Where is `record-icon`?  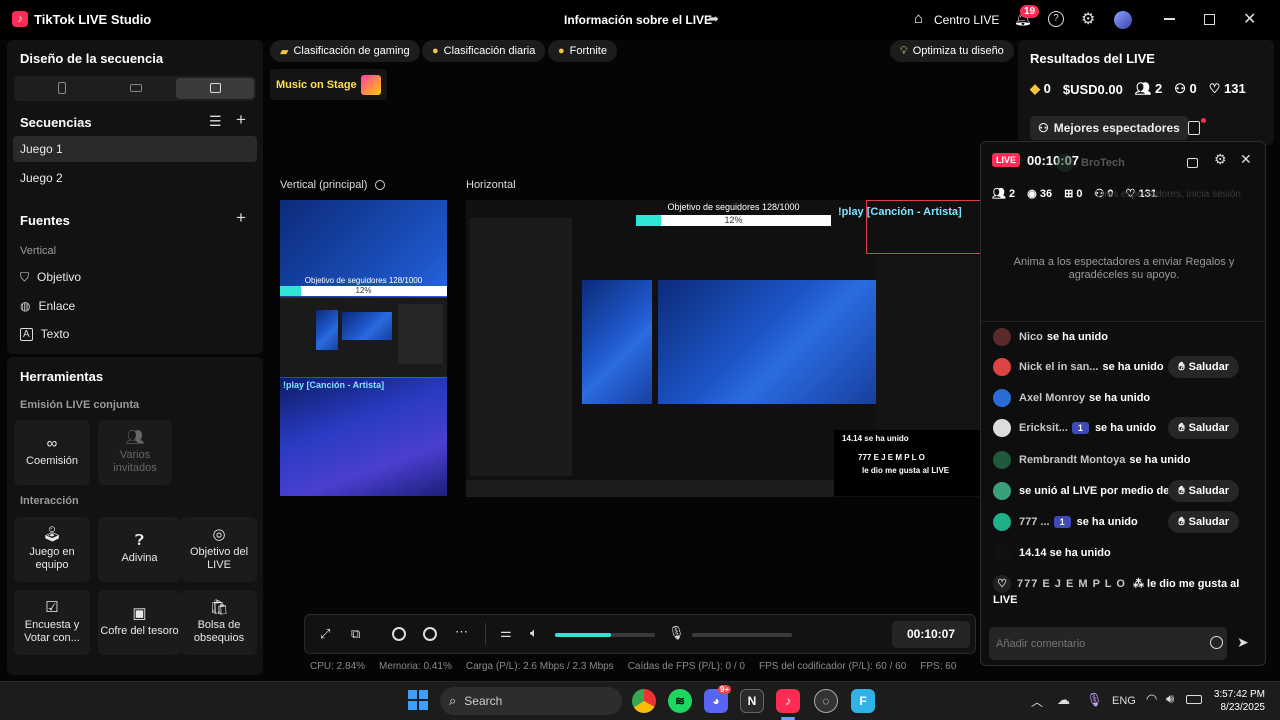
record-icon is located at coordinates (399, 634).